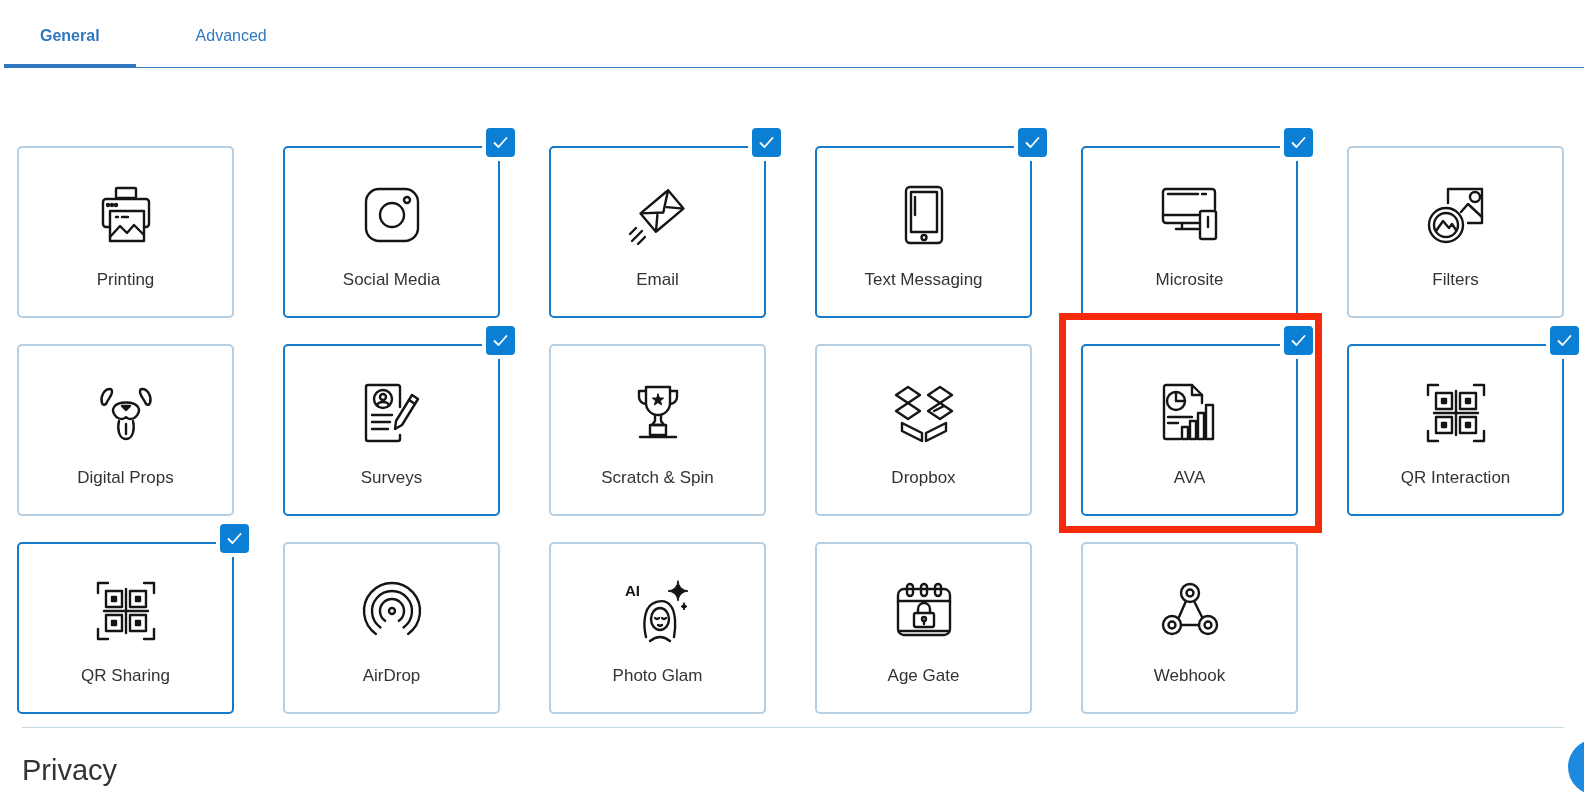 This screenshot has width=1584, height=794. Describe the element at coordinates (1455, 430) in the screenshot. I see `feature-tile: QR Interaction` at that location.